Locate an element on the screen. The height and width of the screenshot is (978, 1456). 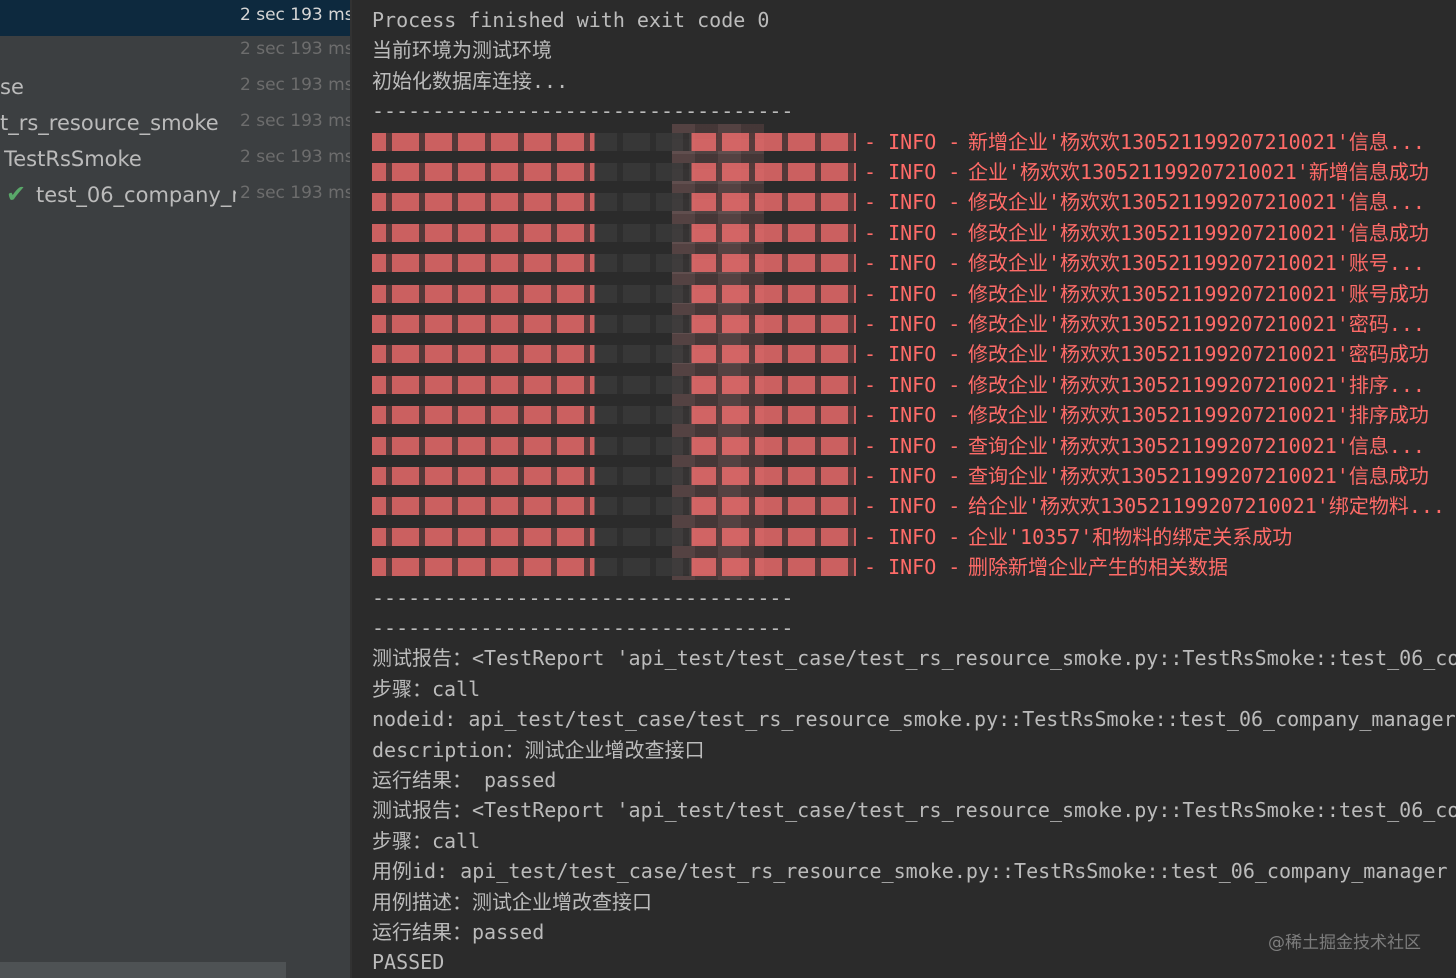
tree-row: ✔ test_06_company_ma2 sec 193 ms is located at coordinates (175, 196).